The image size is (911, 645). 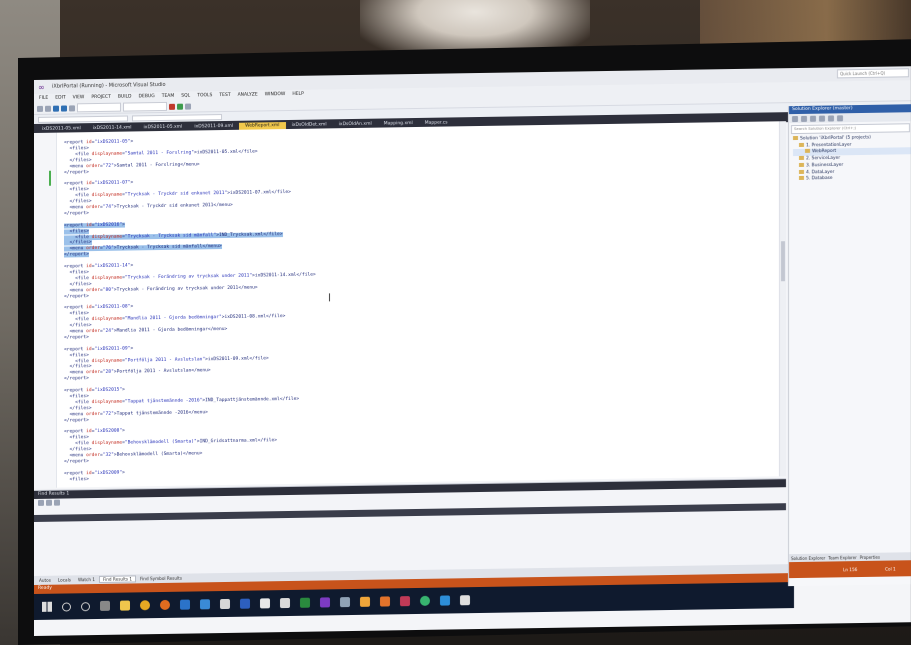 I want to click on solution-tree-label: 3. BusinessLayer, so click(x=825, y=165).